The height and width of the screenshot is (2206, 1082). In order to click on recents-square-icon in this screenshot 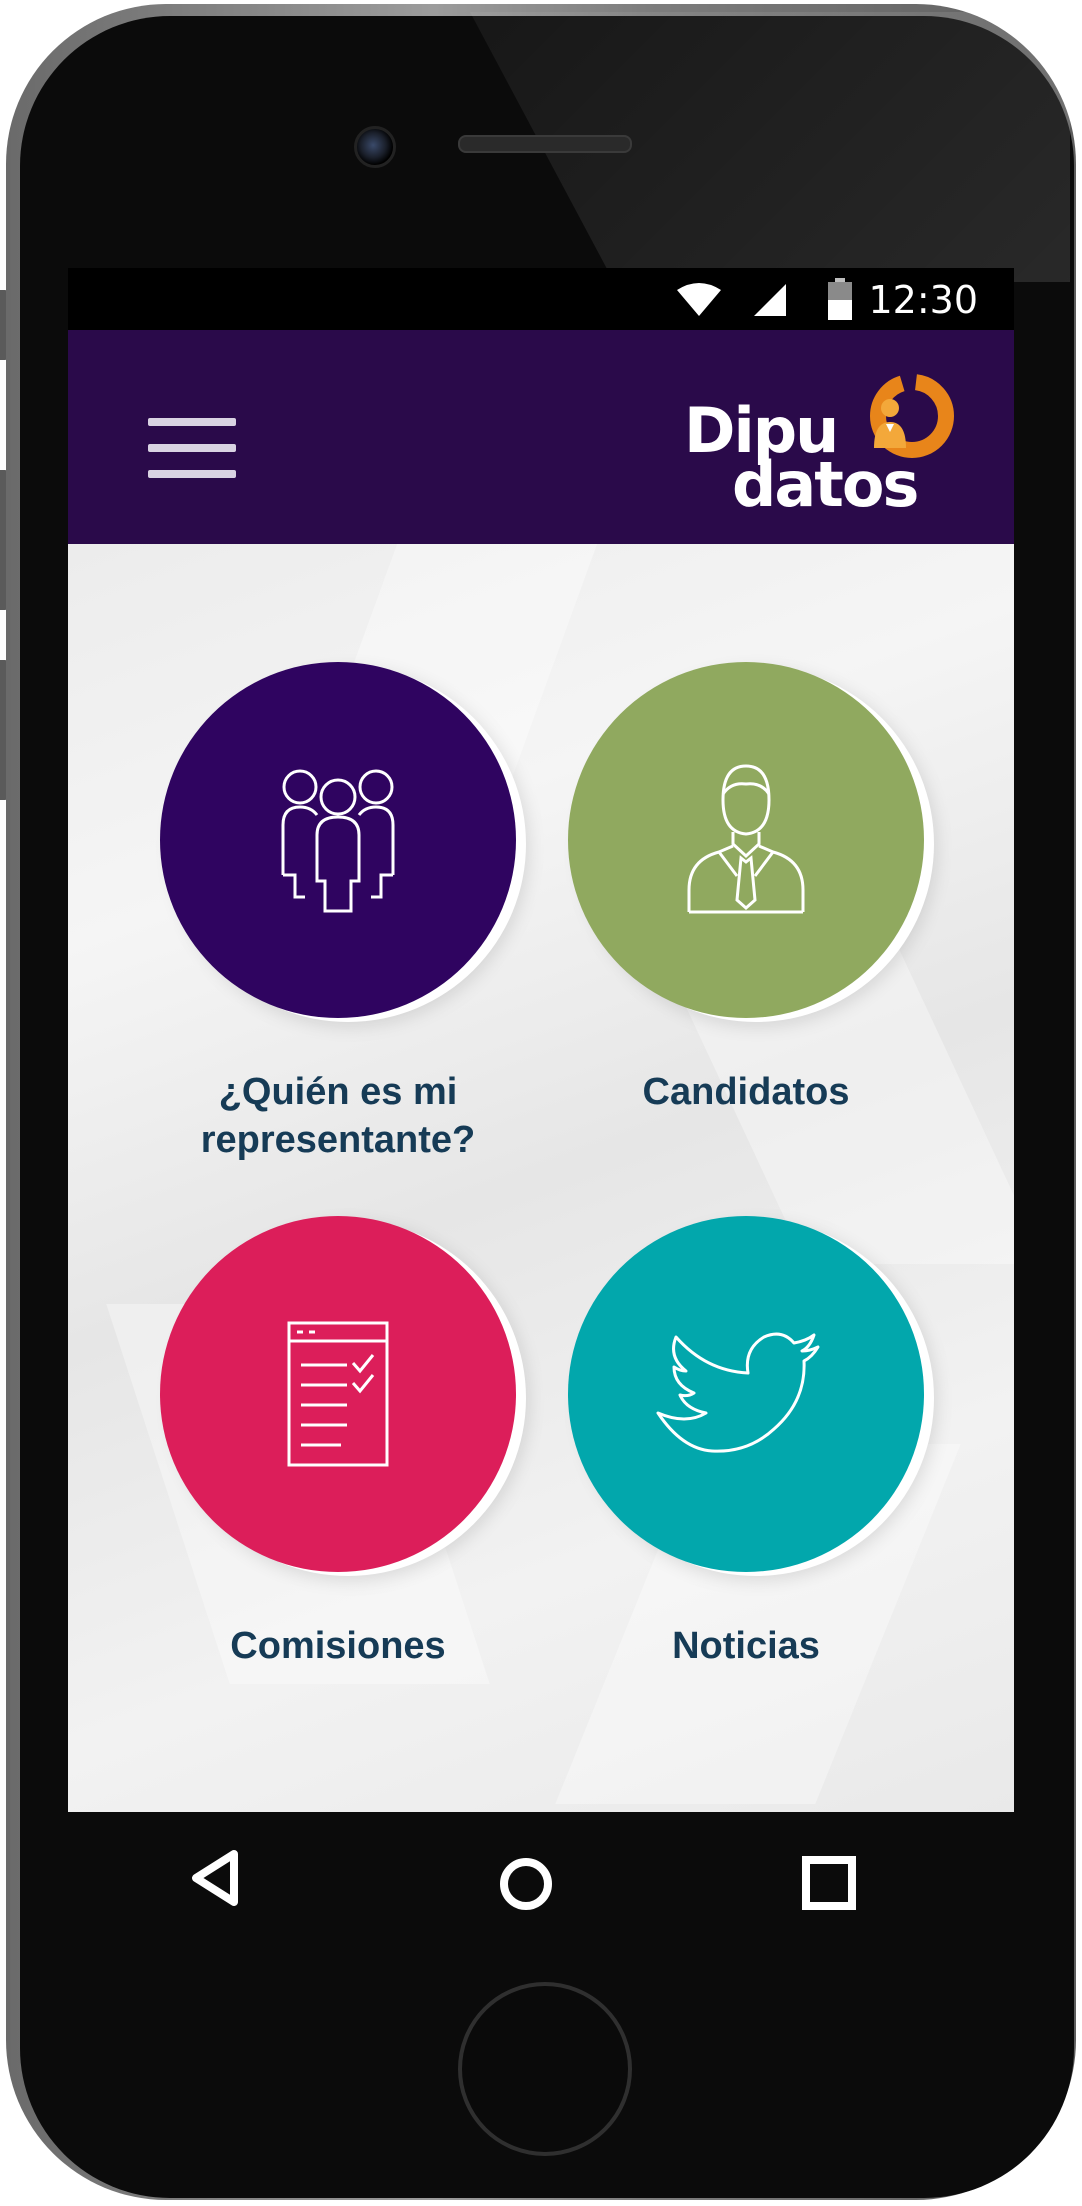, I will do `click(829, 1883)`.